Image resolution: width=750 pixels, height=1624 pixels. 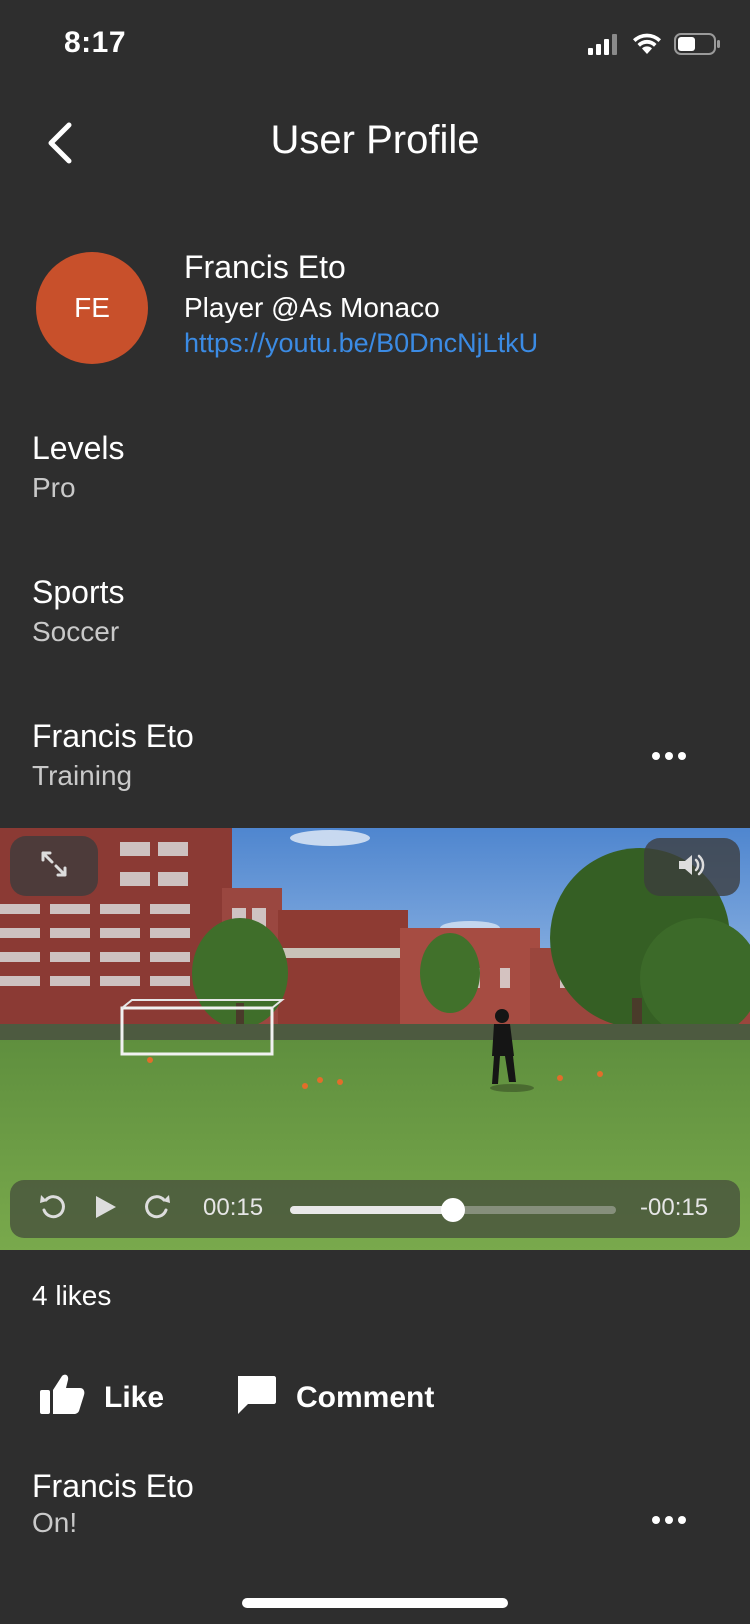 I want to click on cellular-signal-icon, so click(x=604, y=46).